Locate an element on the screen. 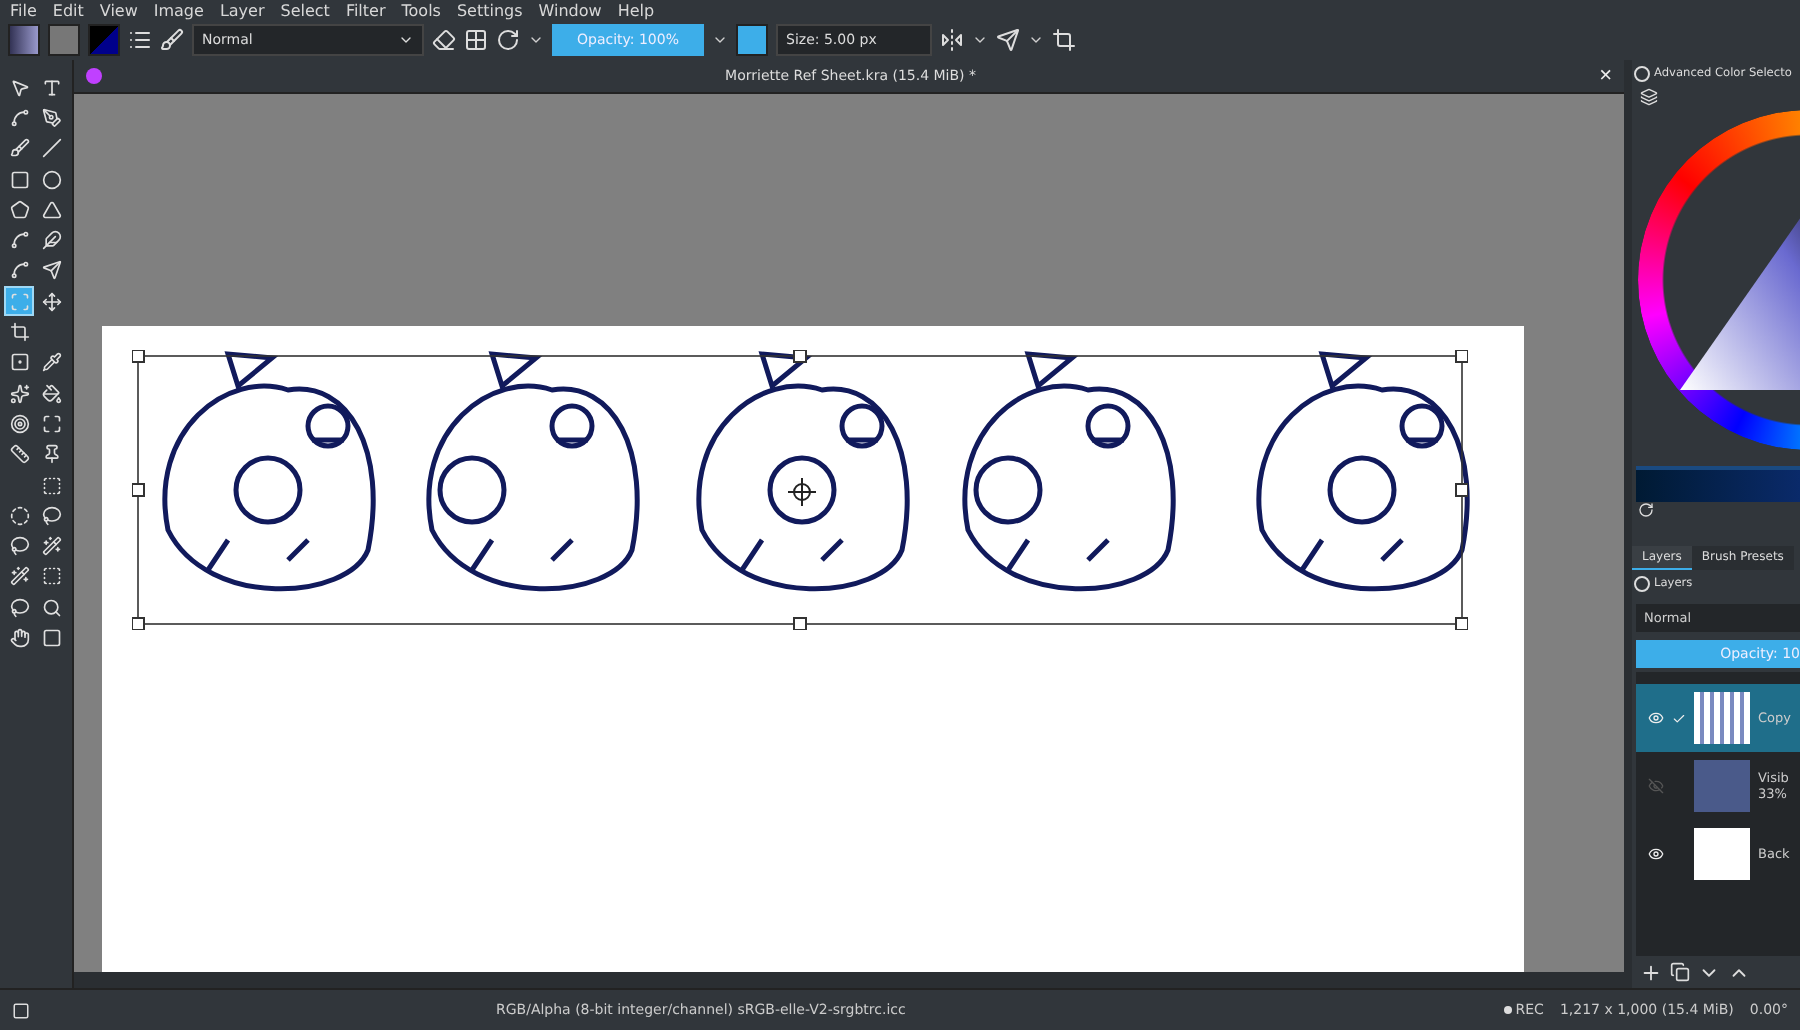  color-swatch is located at coordinates (104, 40).